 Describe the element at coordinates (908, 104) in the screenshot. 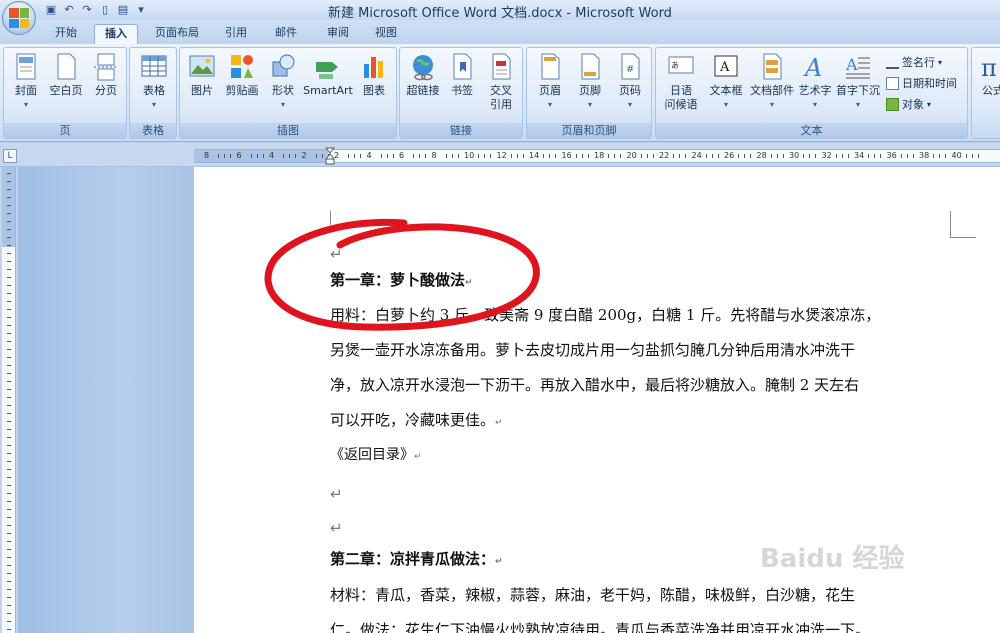

I see `object-button: 对象 ▾` at that location.